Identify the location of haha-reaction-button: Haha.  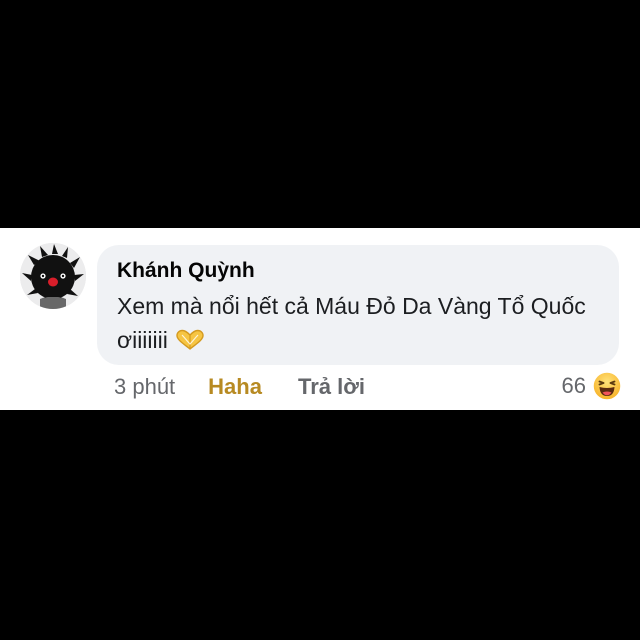
(235, 387).